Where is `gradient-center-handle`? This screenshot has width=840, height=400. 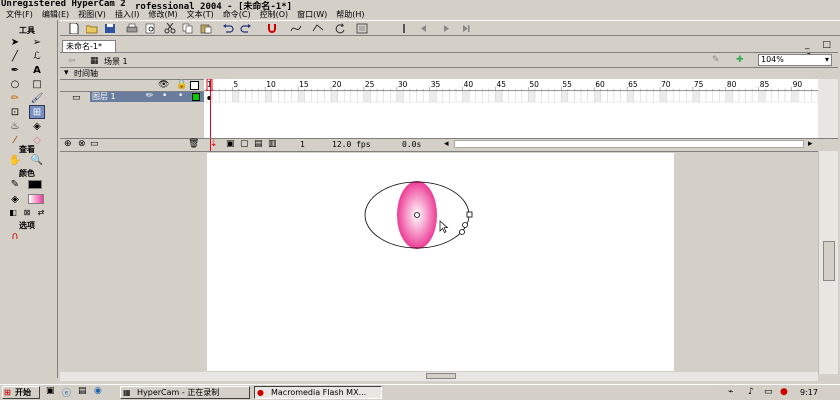
gradient-center-handle is located at coordinates (417, 215).